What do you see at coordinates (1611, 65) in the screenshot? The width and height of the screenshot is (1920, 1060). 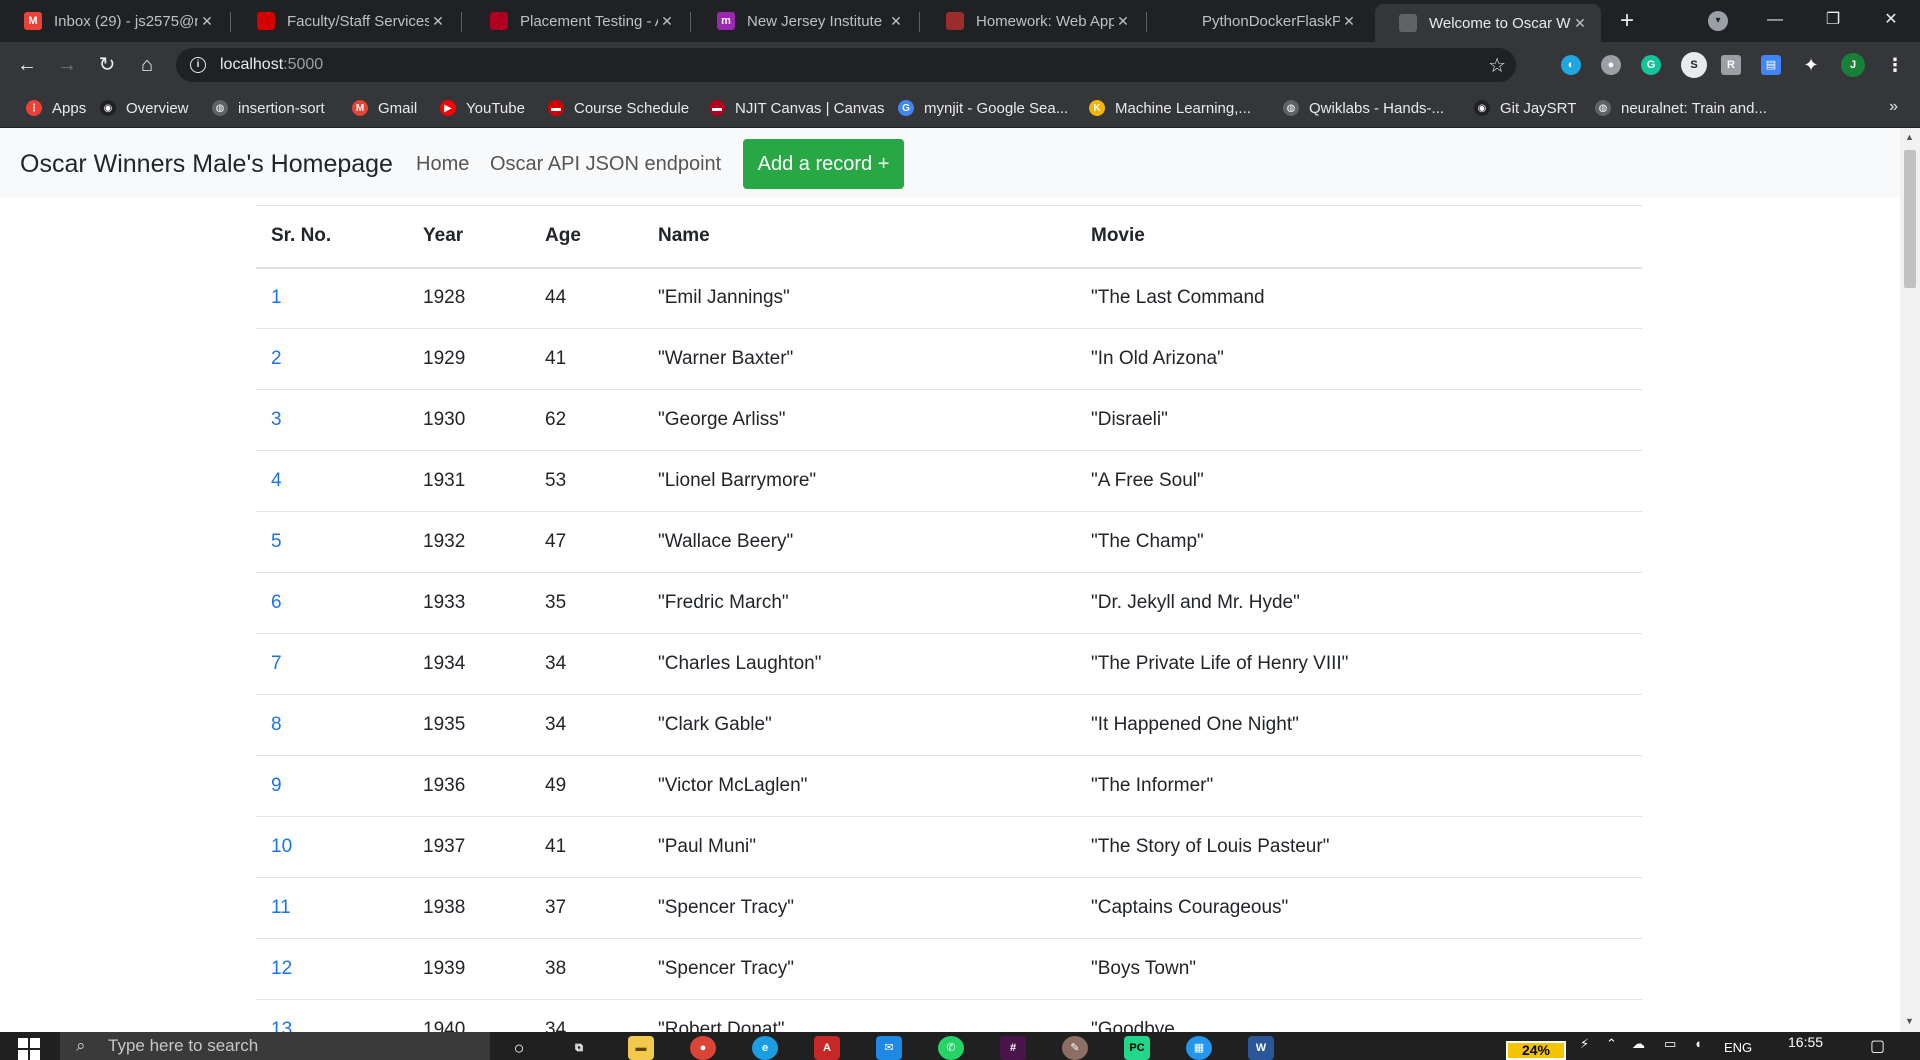 I see `extension-circle-icon: ●` at bounding box center [1611, 65].